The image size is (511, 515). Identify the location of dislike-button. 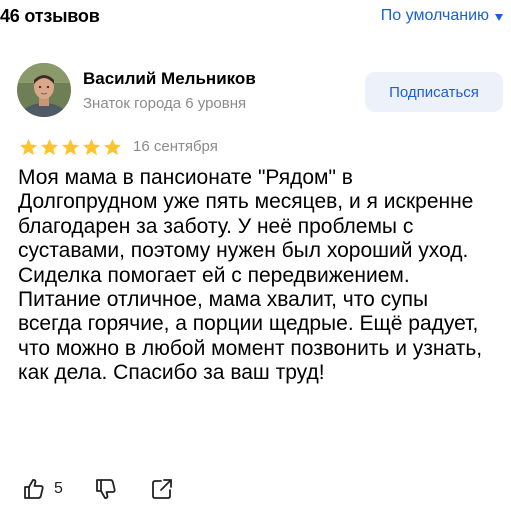
(106, 489).